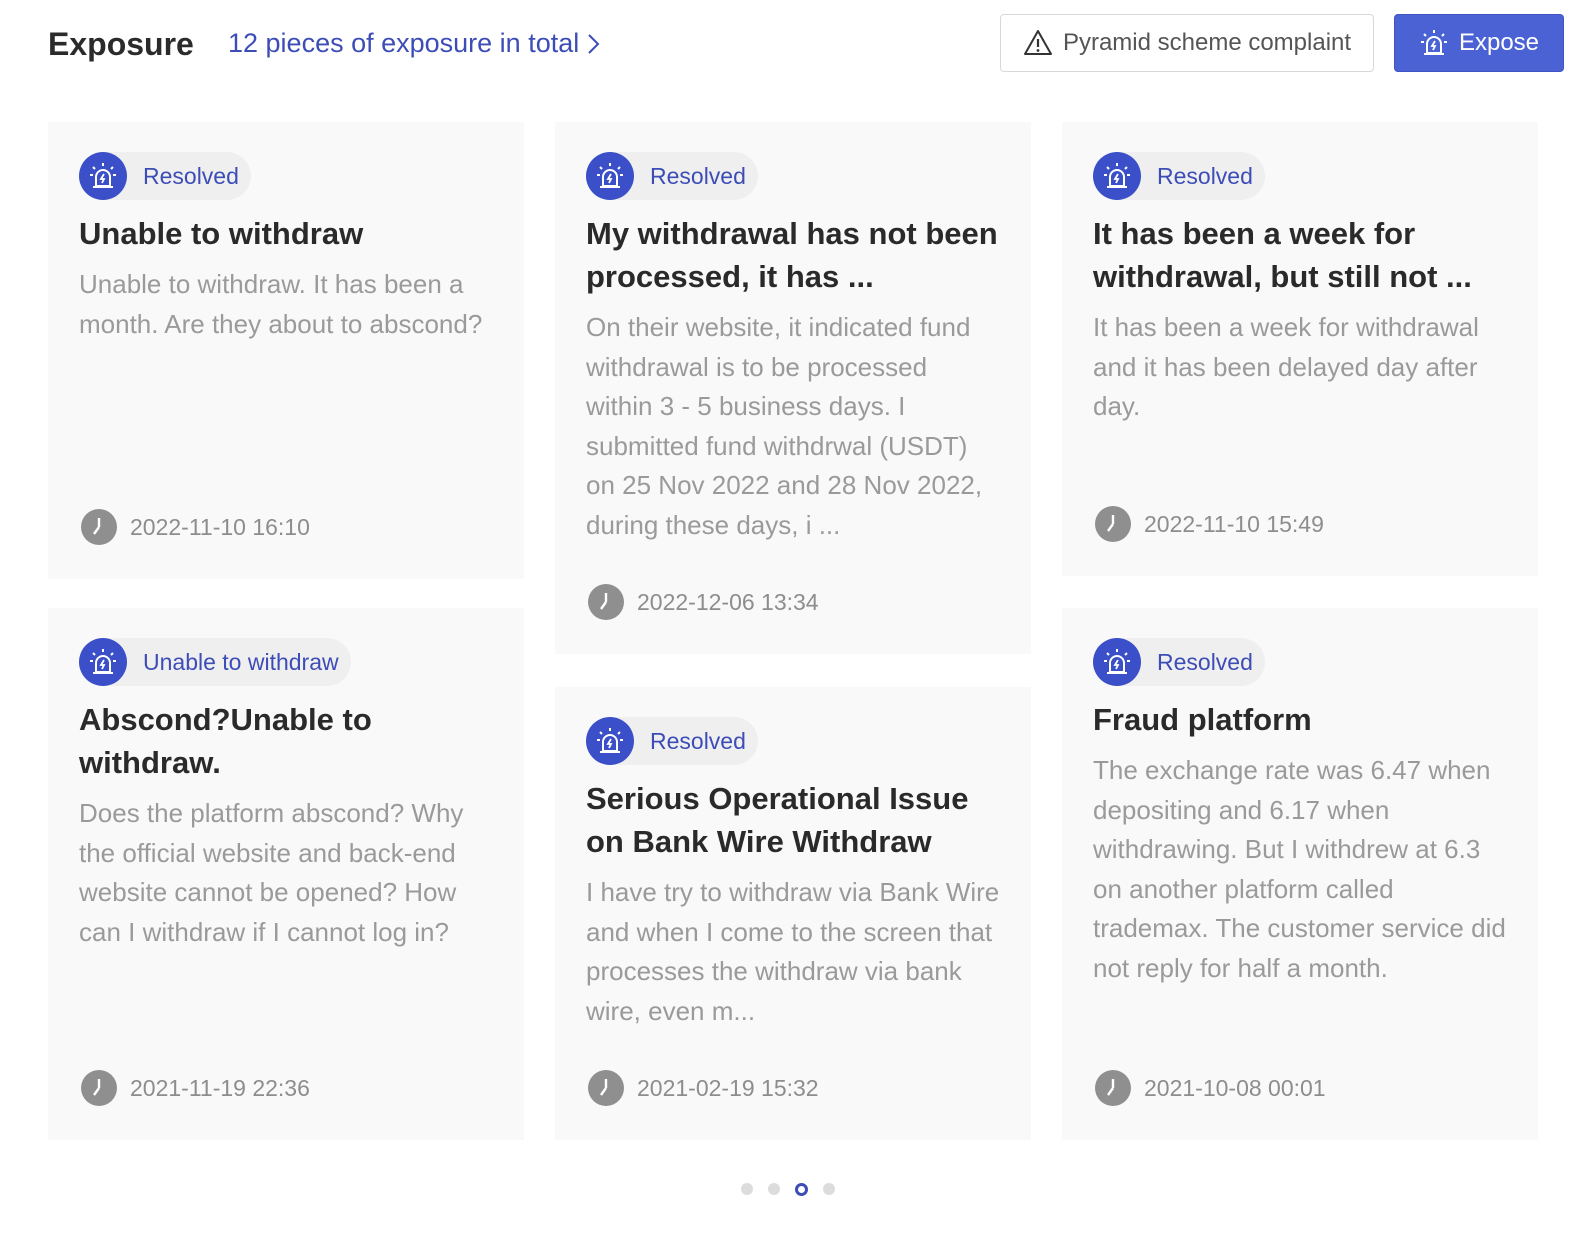 The height and width of the screenshot is (1250, 1594). Describe the element at coordinates (404, 43) in the screenshot. I see `total-exposure-label: 12 pieces of exposure in total` at that location.